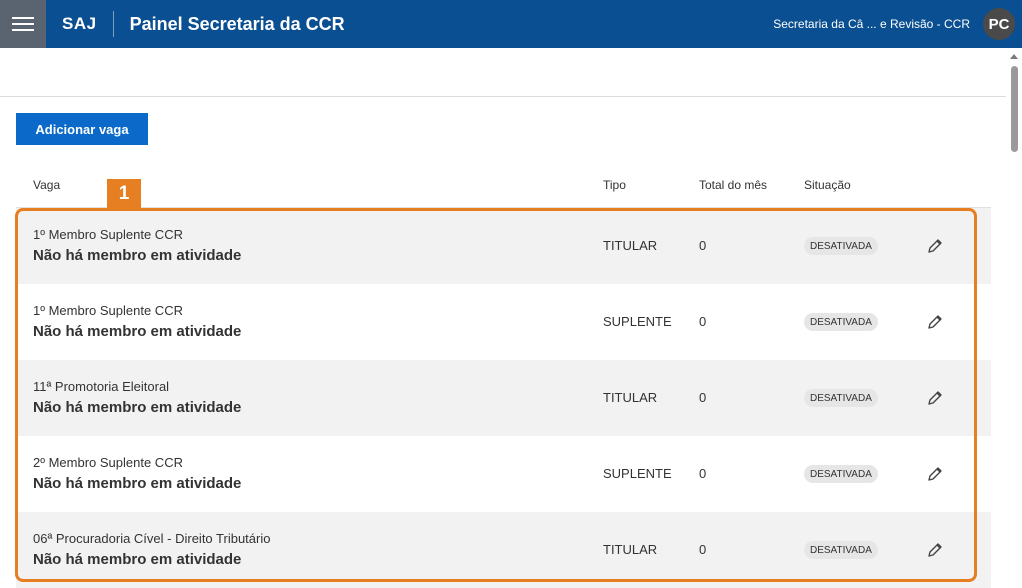  I want to click on page-title: Painel Secretaria da CCR, so click(237, 23).